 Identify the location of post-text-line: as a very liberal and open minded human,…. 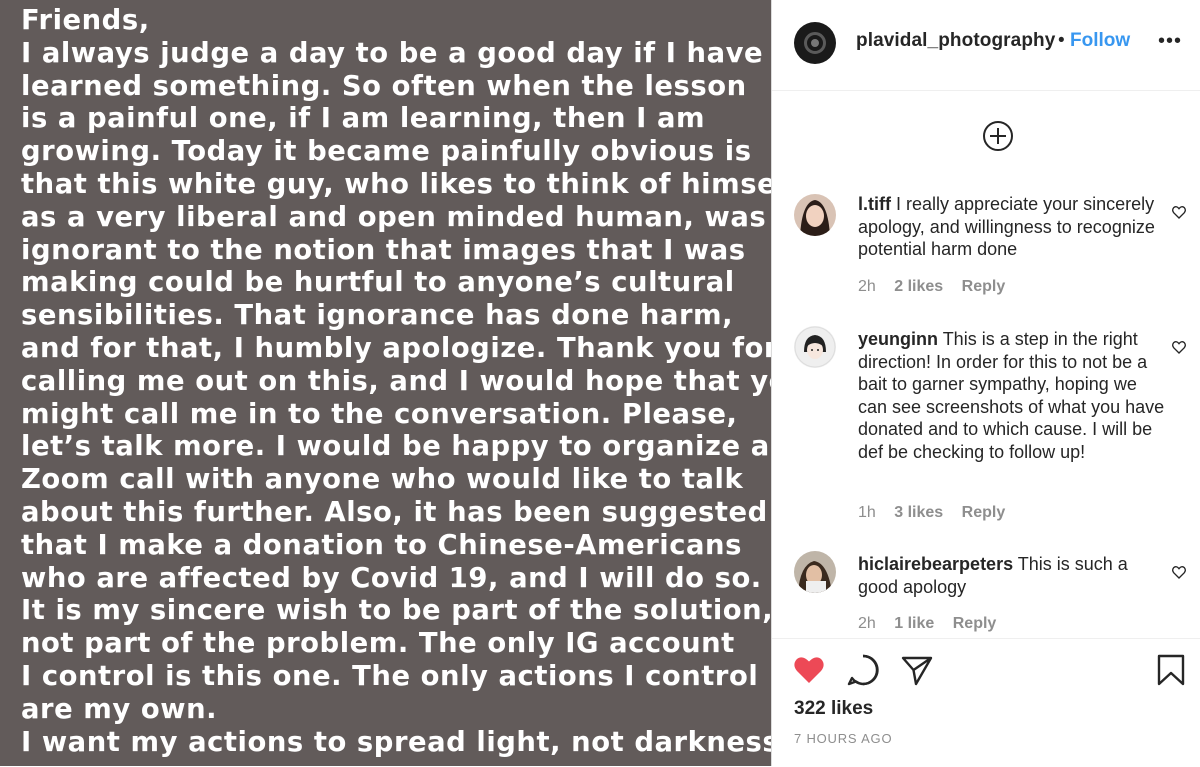
(394, 217).